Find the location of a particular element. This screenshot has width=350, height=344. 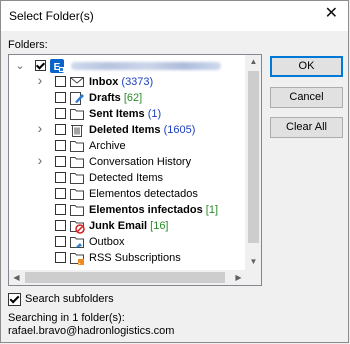

folder-label: Elementos infectados [1] is located at coordinates (153, 210).